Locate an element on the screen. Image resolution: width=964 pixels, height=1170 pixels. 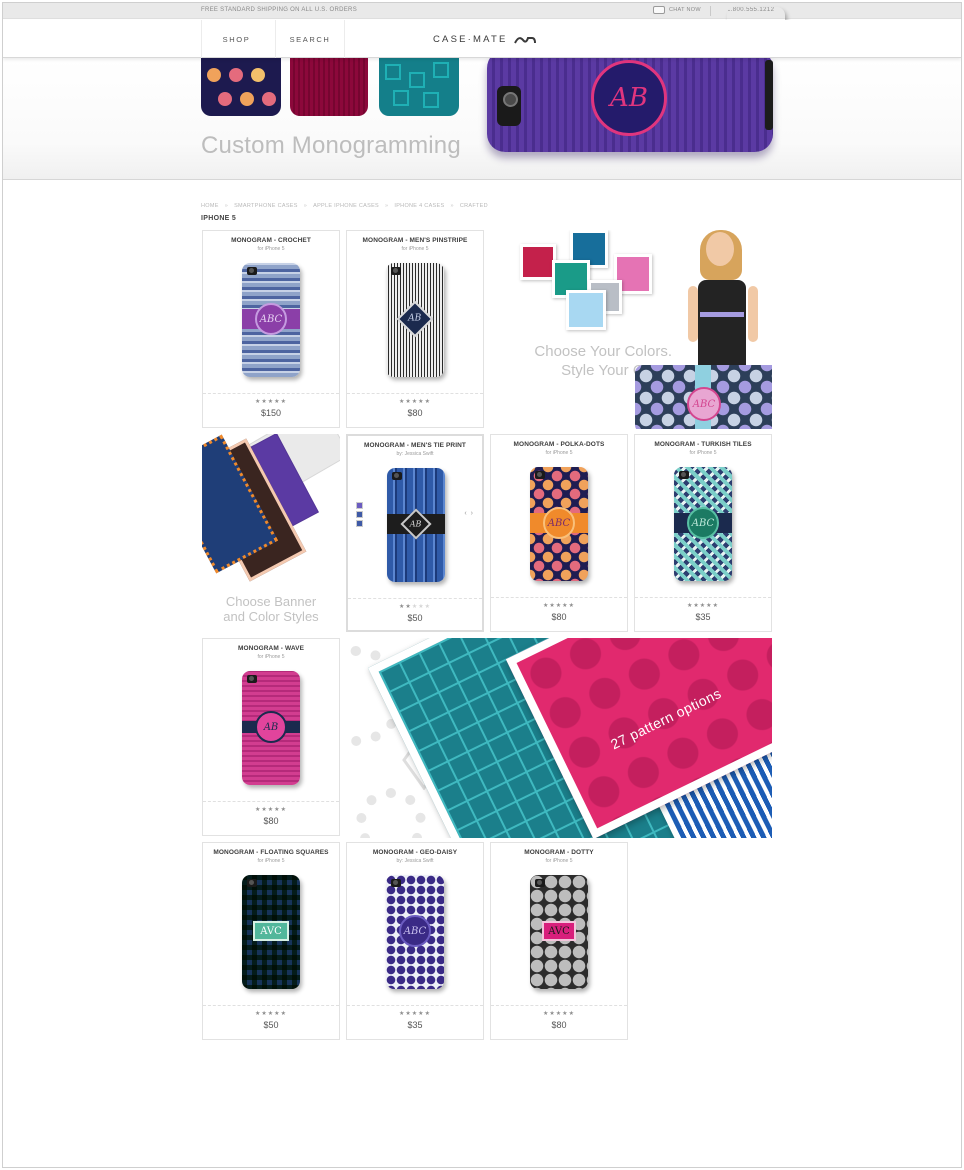
product-price: $35 is located at coordinates (415, 1025).